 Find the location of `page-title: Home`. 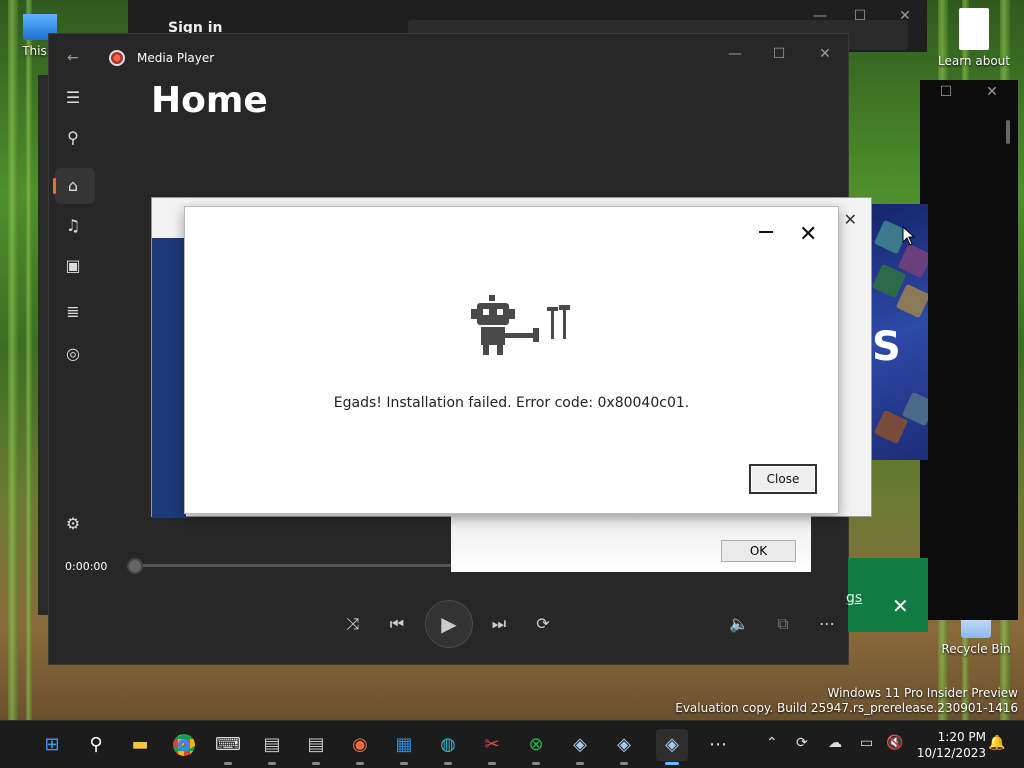

page-title: Home is located at coordinates (209, 100).